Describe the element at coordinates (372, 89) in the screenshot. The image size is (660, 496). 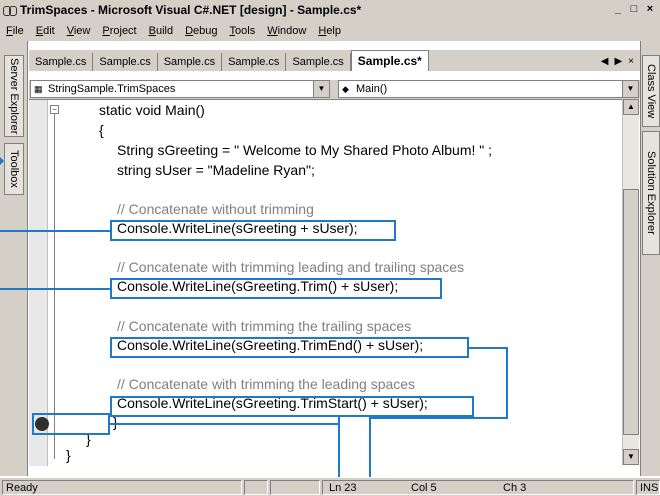
I see `member-dropdown-value: Main()` at that location.